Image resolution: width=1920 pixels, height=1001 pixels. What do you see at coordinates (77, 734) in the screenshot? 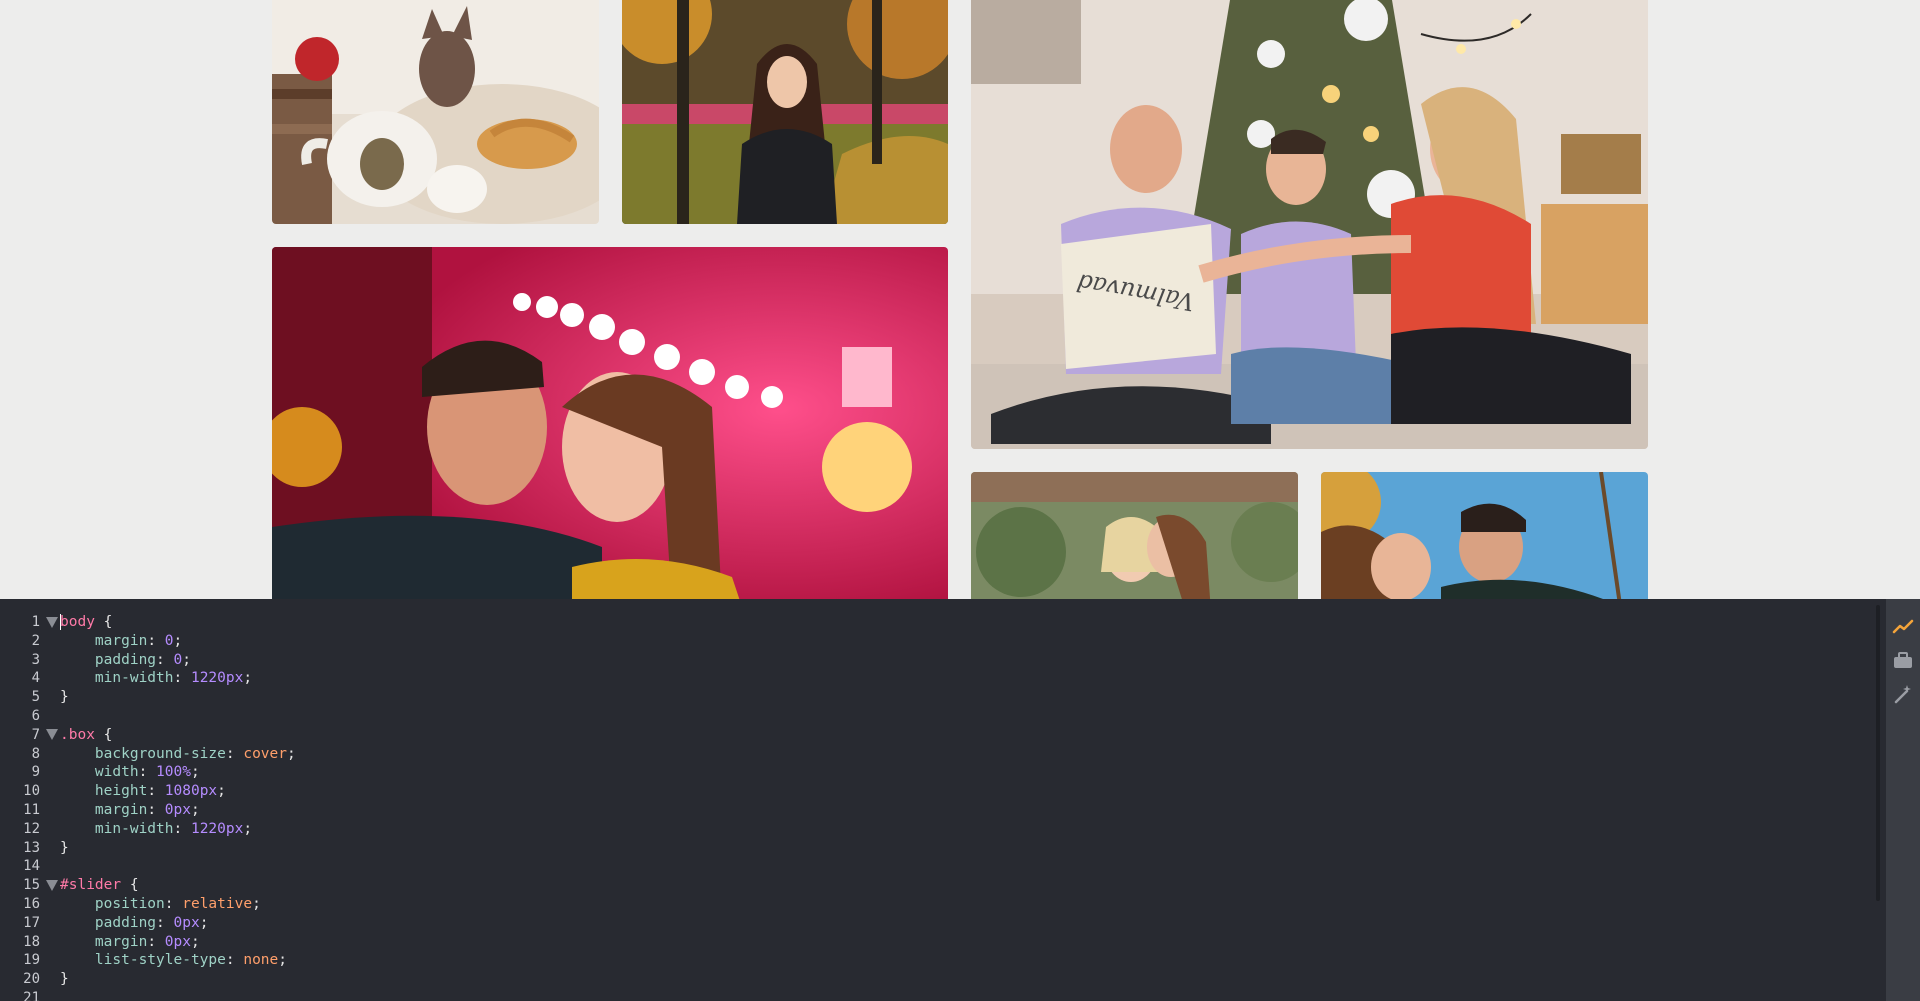
I see `css-selector: .box` at bounding box center [77, 734].